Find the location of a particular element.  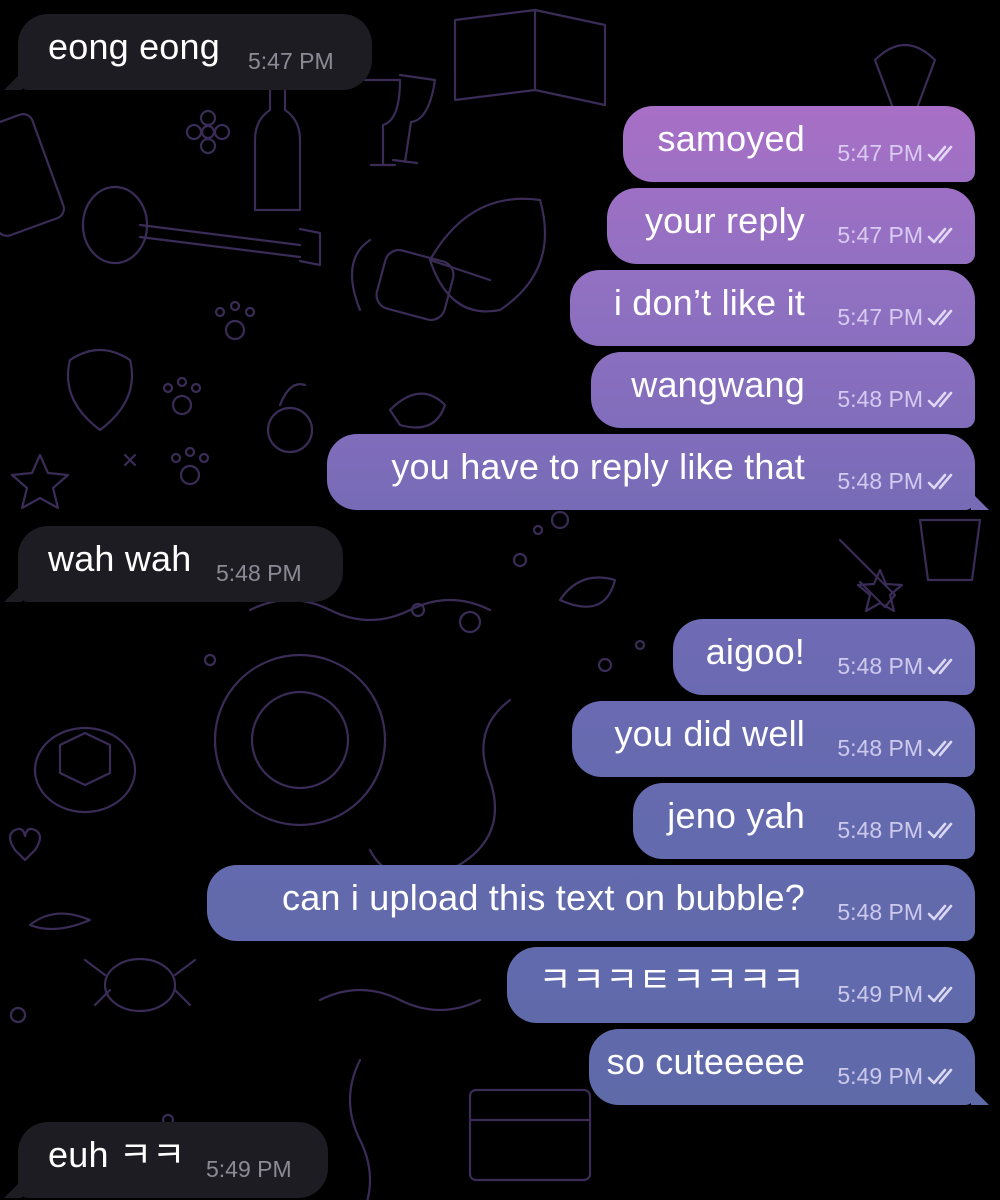

message-incoming: wah wah 5:48 PM is located at coordinates (173, 564).